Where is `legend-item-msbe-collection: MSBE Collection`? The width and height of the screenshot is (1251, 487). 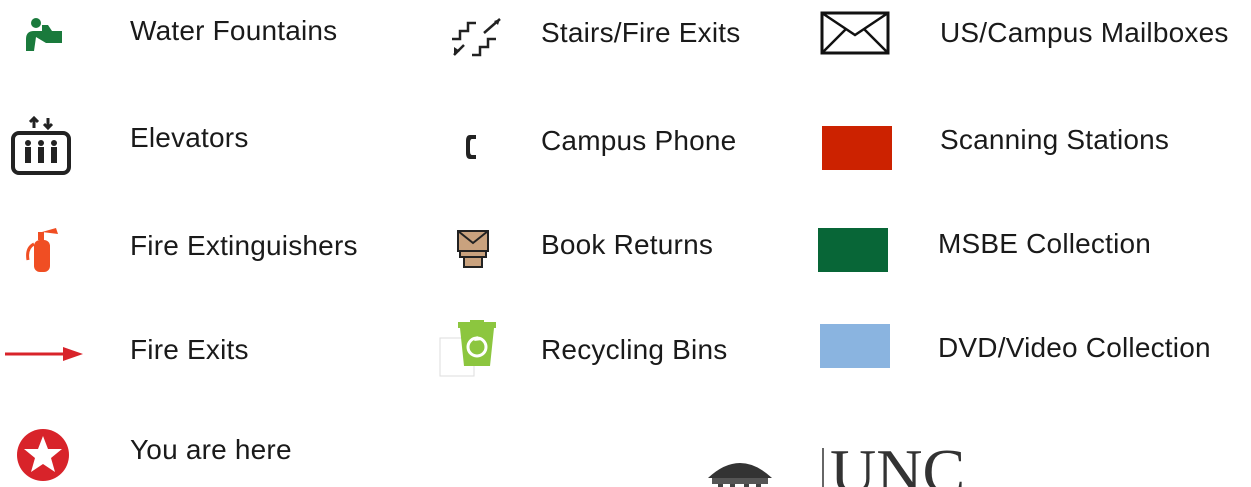
legend-item-msbe-collection: MSBE Collection is located at coordinates (1030, 246).